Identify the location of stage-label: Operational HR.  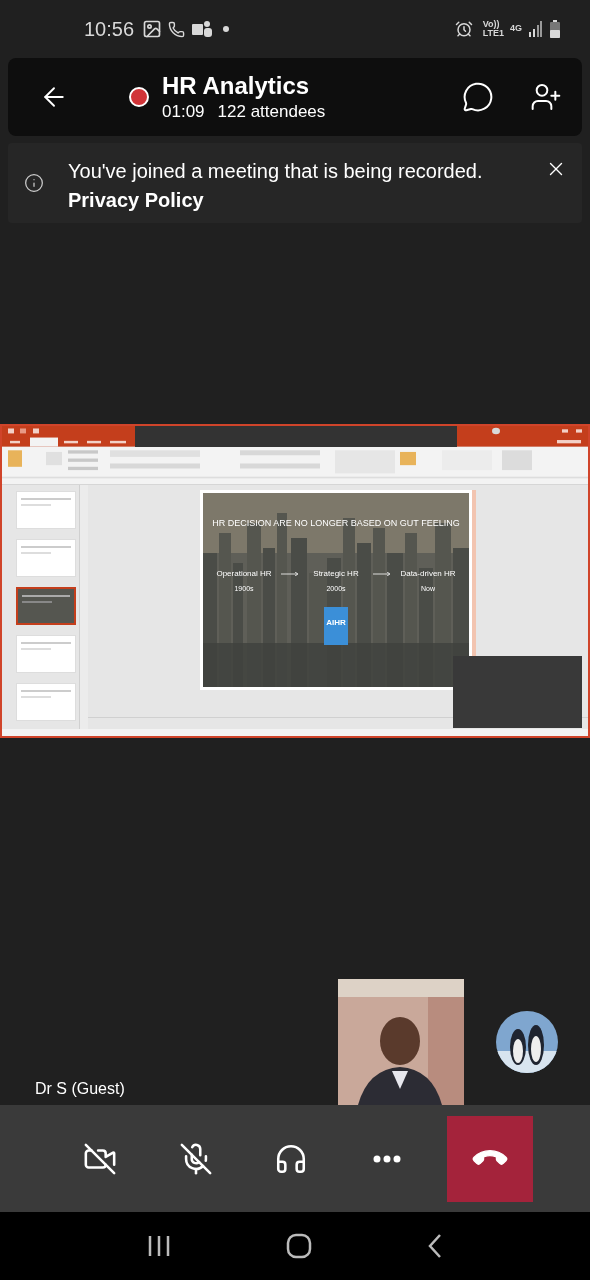
(244, 574).